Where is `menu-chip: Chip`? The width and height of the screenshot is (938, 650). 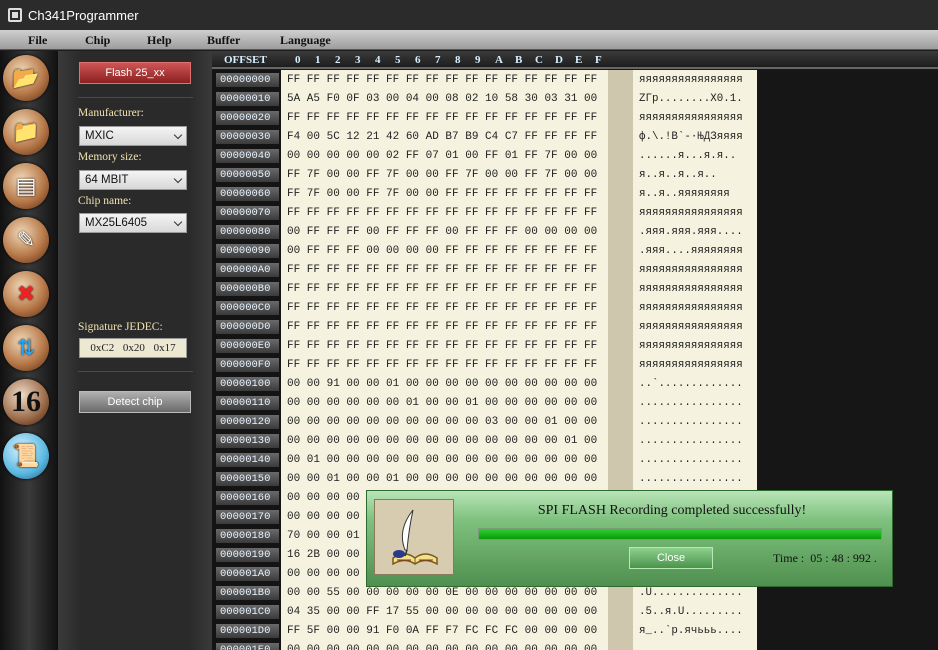 menu-chip: Chip is located at coordinates (97, 40).